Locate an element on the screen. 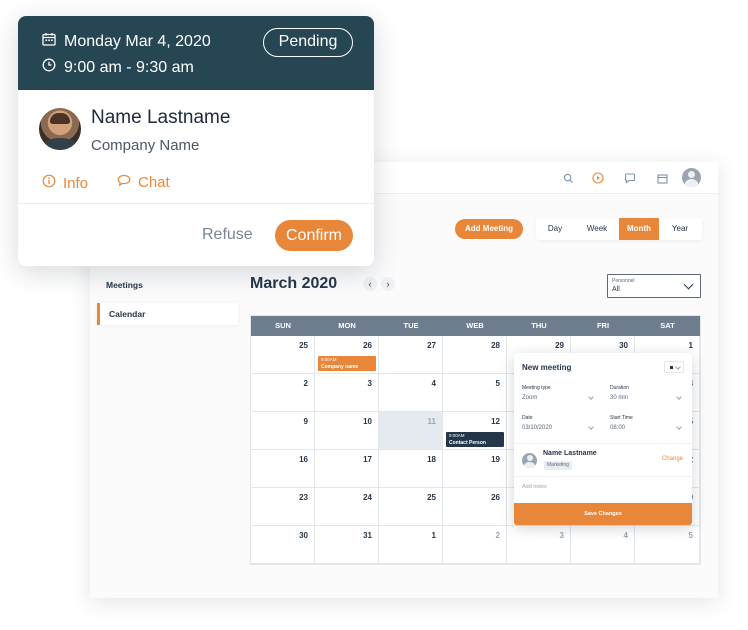 This screenshot has width=748, height=630. sidebar-item-meetings: Meetings is located at coordinates (167, 285).